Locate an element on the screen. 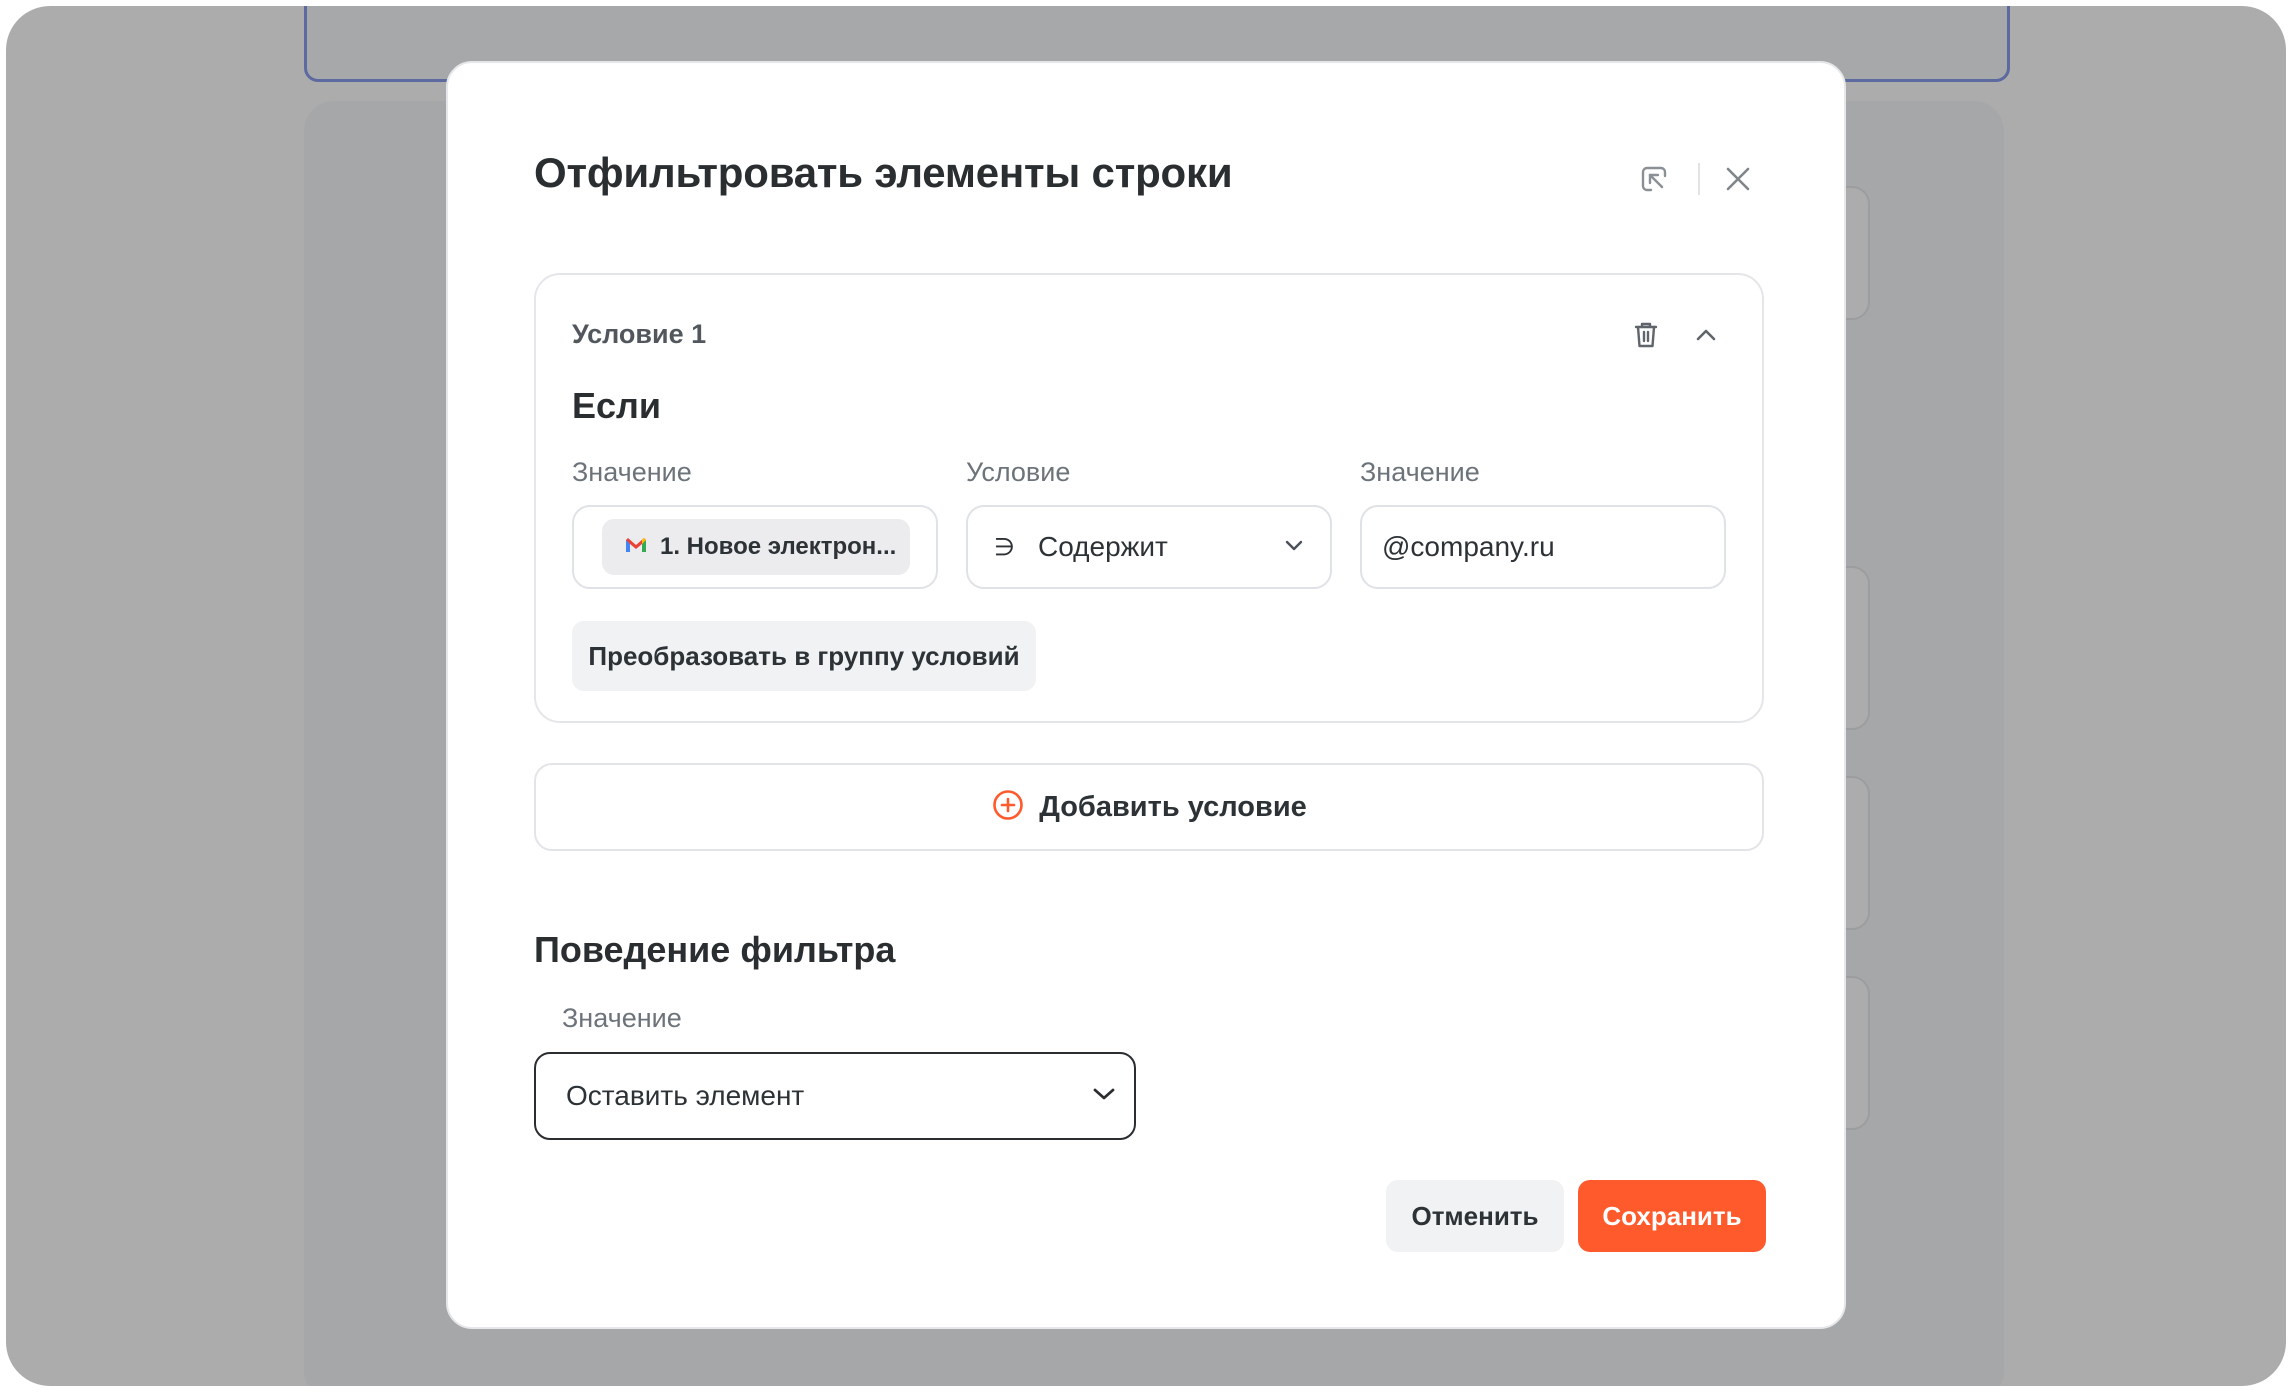  contains-operator-icon: ∋ is located at coordinates (1004, 547).